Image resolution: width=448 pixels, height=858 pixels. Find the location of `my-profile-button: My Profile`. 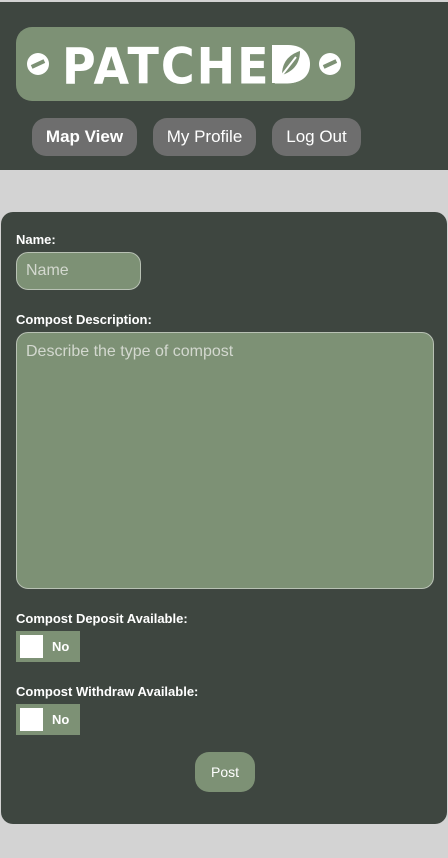

my-profile-button: My Profile is located at coordinates (204, 137).